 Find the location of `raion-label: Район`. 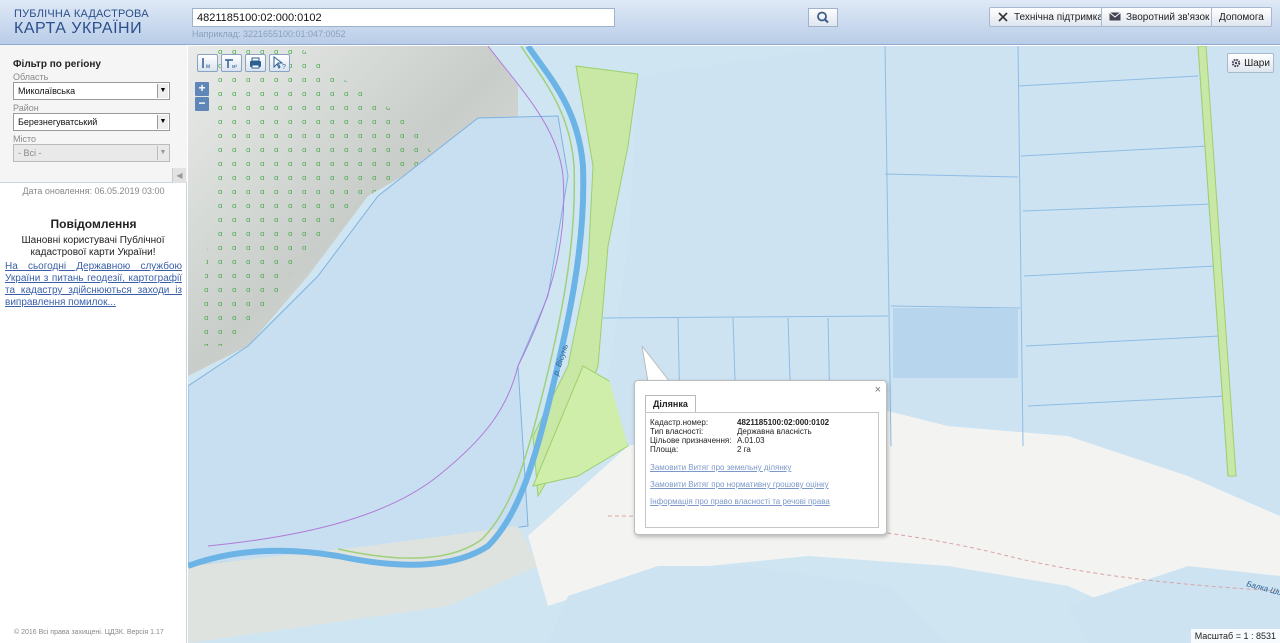

raion-label: Район is located at coordinates (26, 108).